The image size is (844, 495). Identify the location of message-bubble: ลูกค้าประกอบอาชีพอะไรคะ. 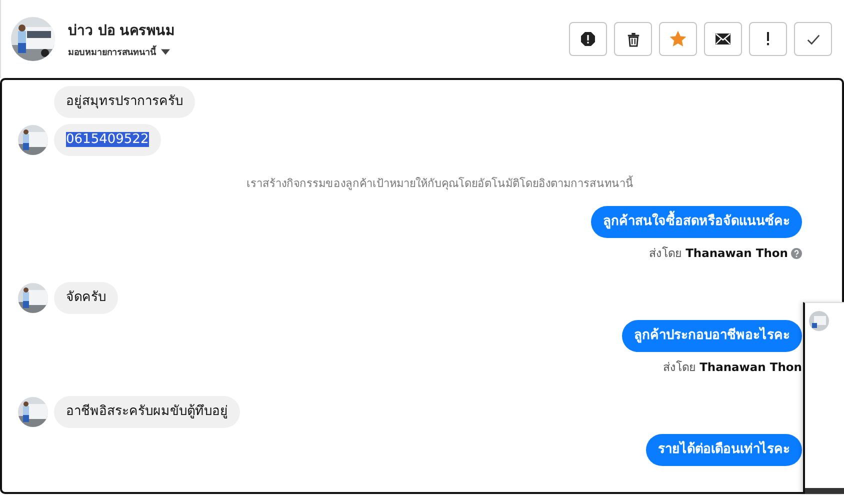
(712, 336).